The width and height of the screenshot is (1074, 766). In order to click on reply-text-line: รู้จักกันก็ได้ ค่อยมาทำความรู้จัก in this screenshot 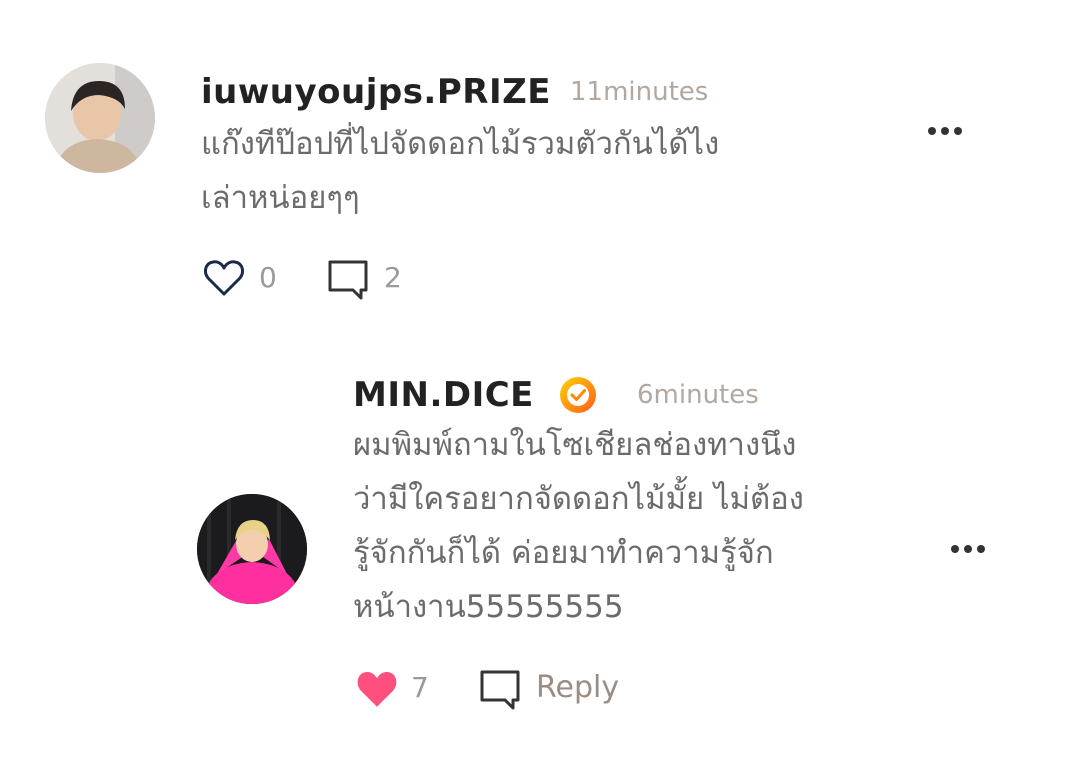, I will do `click(563, 553)`.